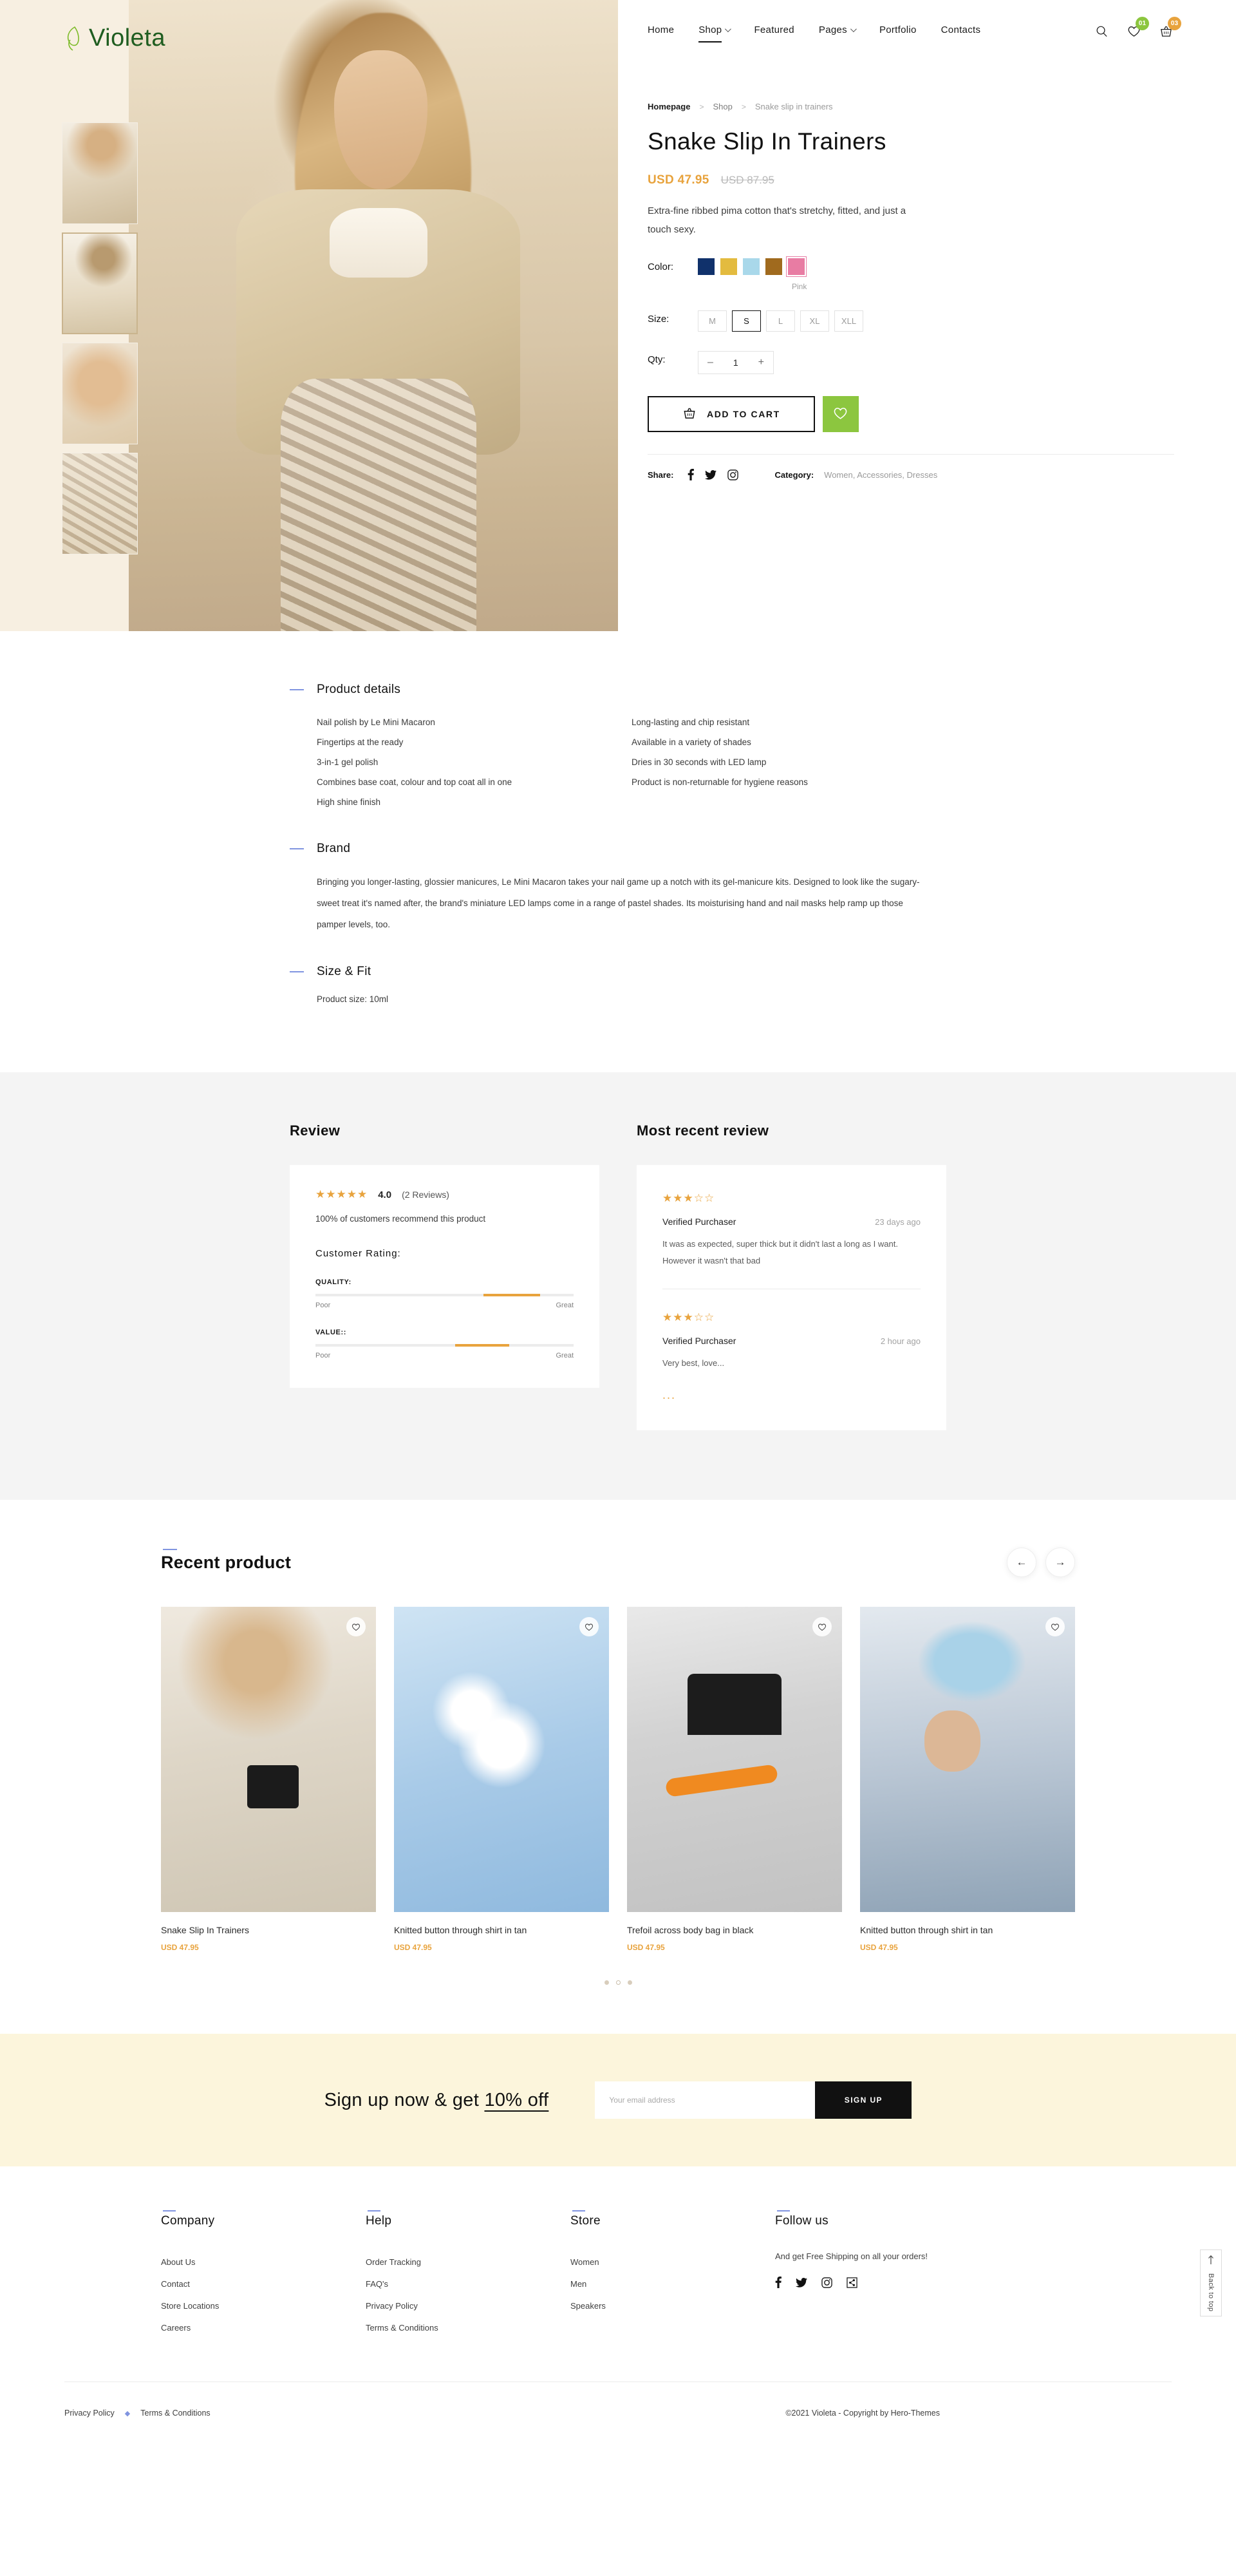  I want to click on footer-bottom-privacy: Privacy Policy, so click(90, 2413).